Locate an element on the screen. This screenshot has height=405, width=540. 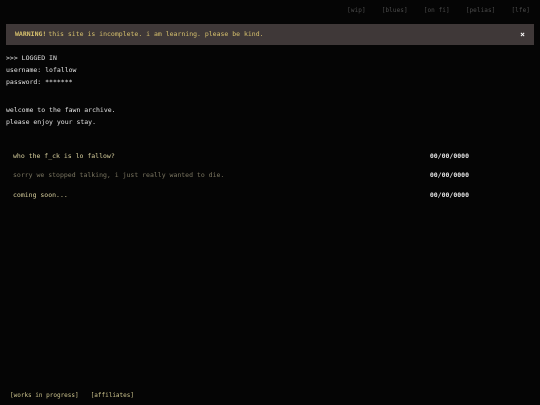
welcome-line-1: welcome to the fawn archive. is located at coordinates (61, 109).